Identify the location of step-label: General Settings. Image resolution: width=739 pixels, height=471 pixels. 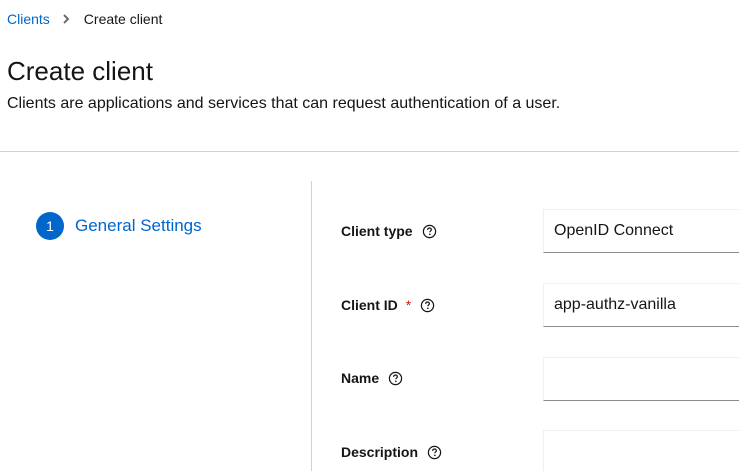
(138, 226).